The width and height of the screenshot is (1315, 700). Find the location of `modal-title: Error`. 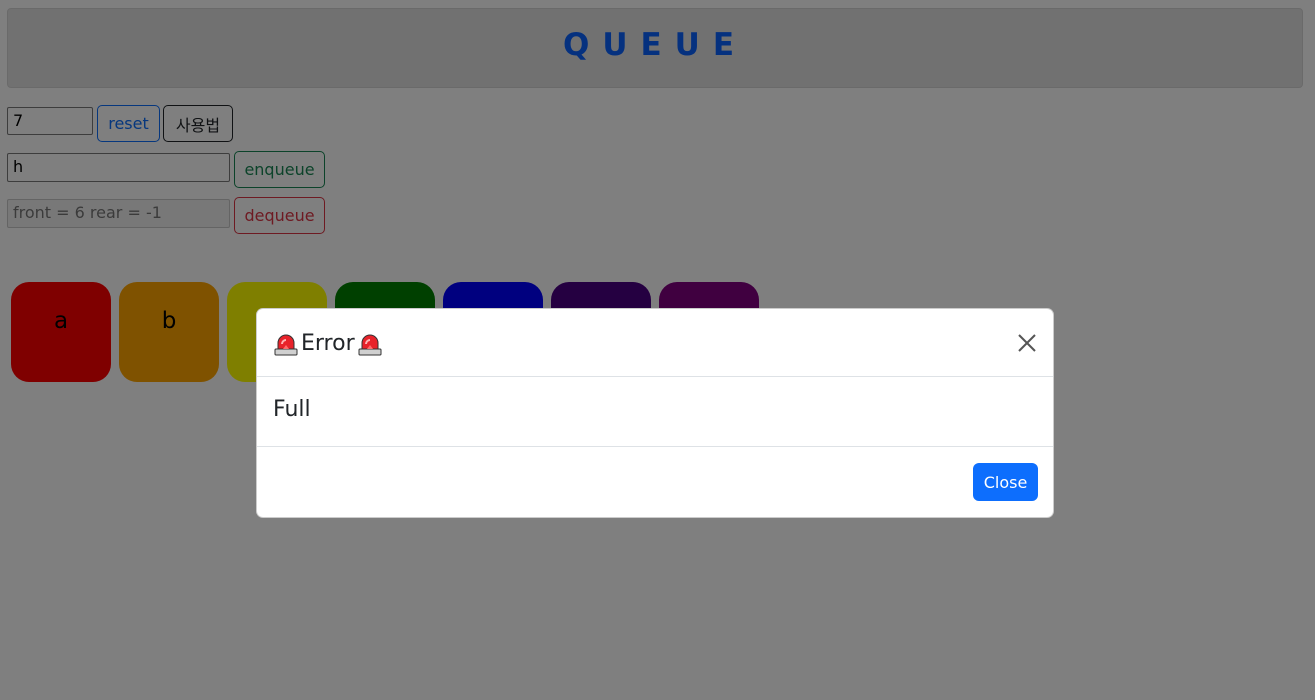

modal-title: Error is located at coordinates (328, 343).